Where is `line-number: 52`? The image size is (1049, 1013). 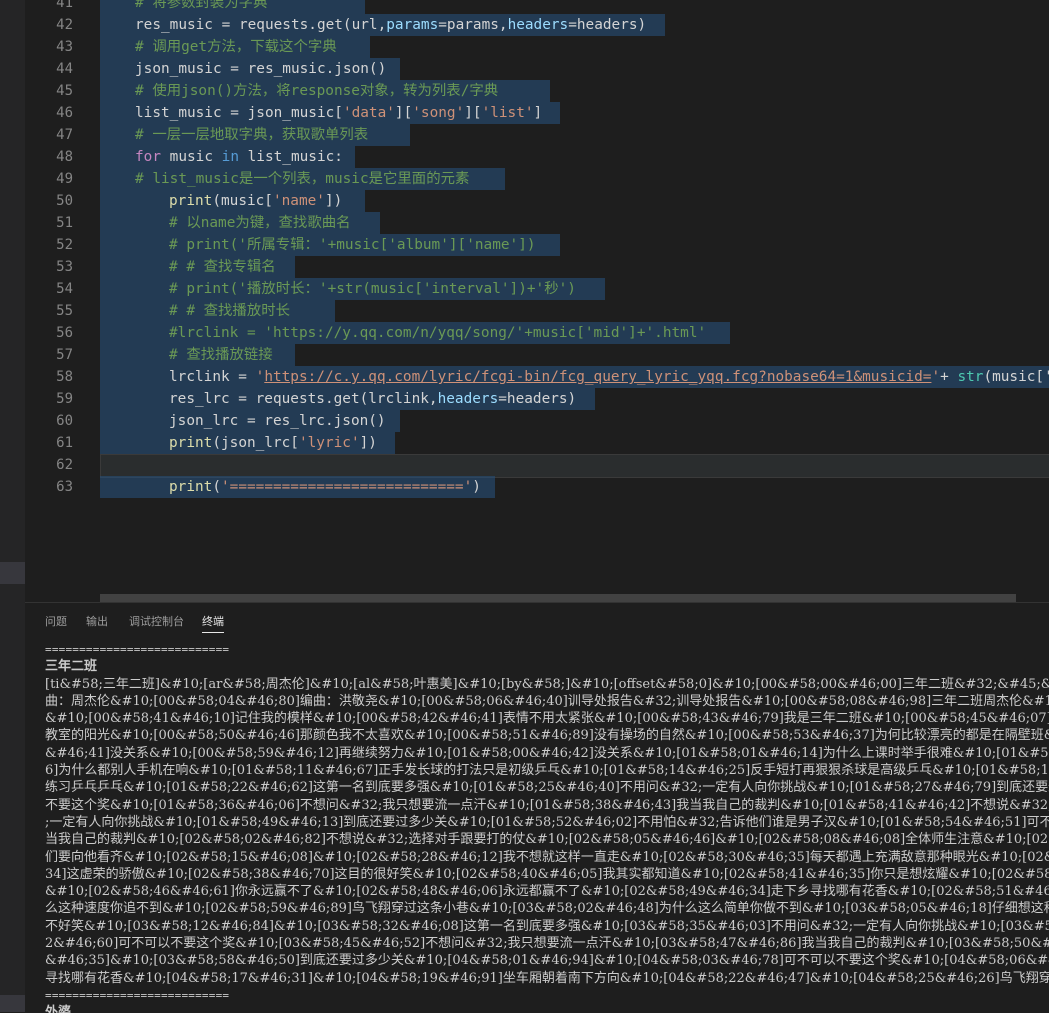
line-number: 52 is located at coordinates (64, 245).